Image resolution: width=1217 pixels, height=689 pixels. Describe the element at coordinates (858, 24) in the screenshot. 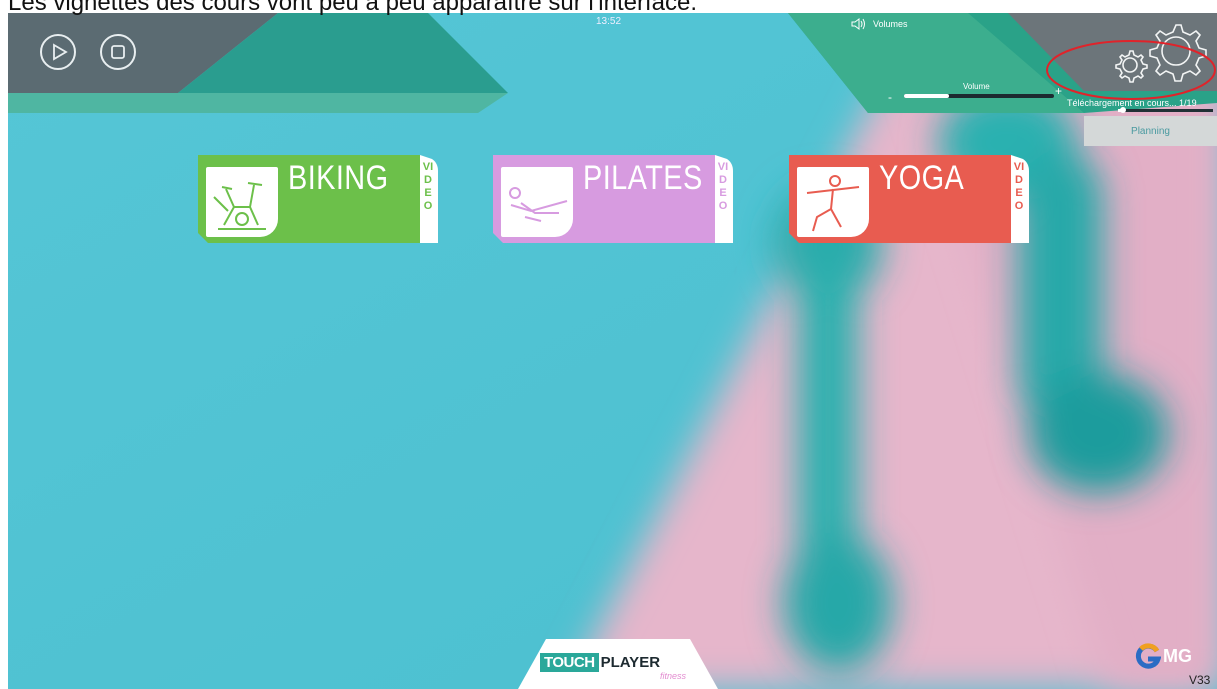

I see `speaker-icon` at that location.